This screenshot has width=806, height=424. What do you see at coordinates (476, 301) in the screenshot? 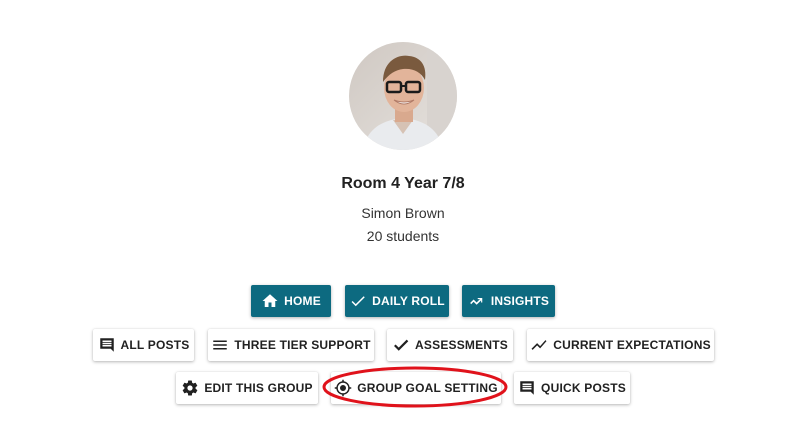
I see `trending-icon` at bounding box center [476, 301].